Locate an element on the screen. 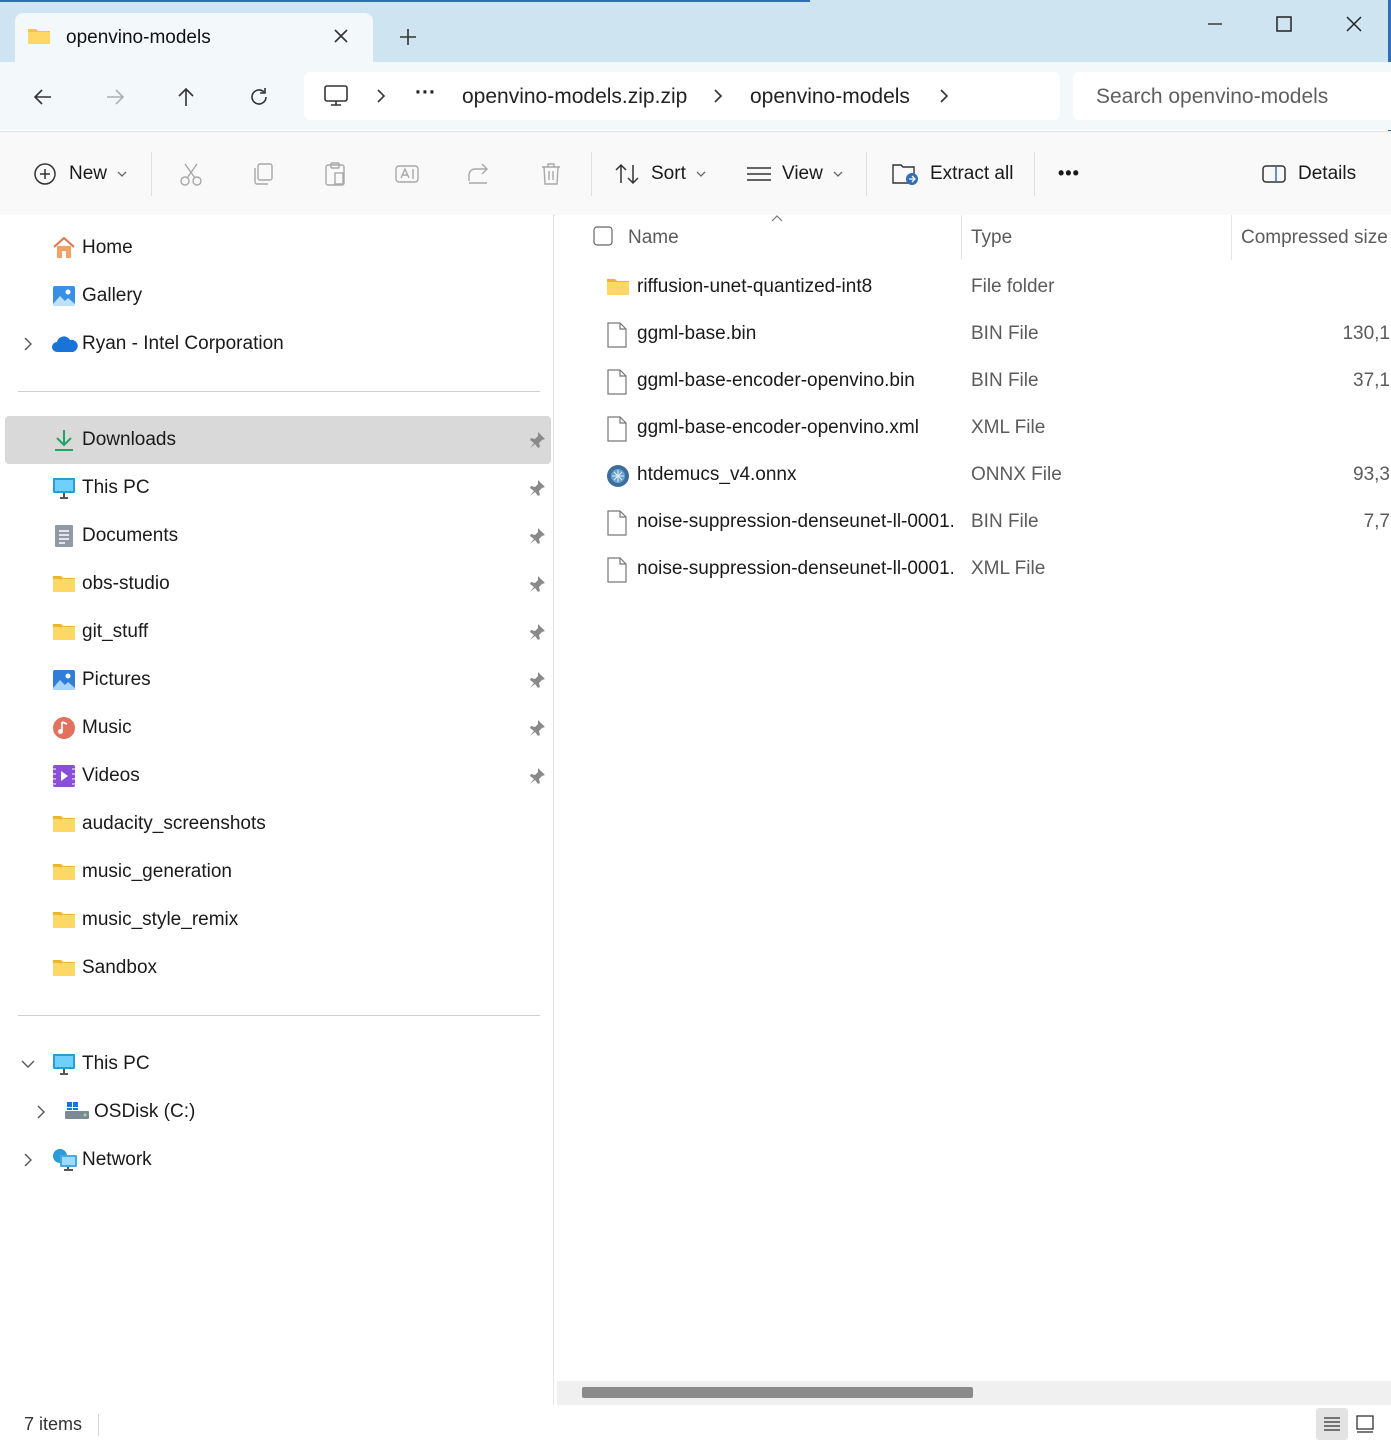  maximize-button is located at coordinates (1284, 24).